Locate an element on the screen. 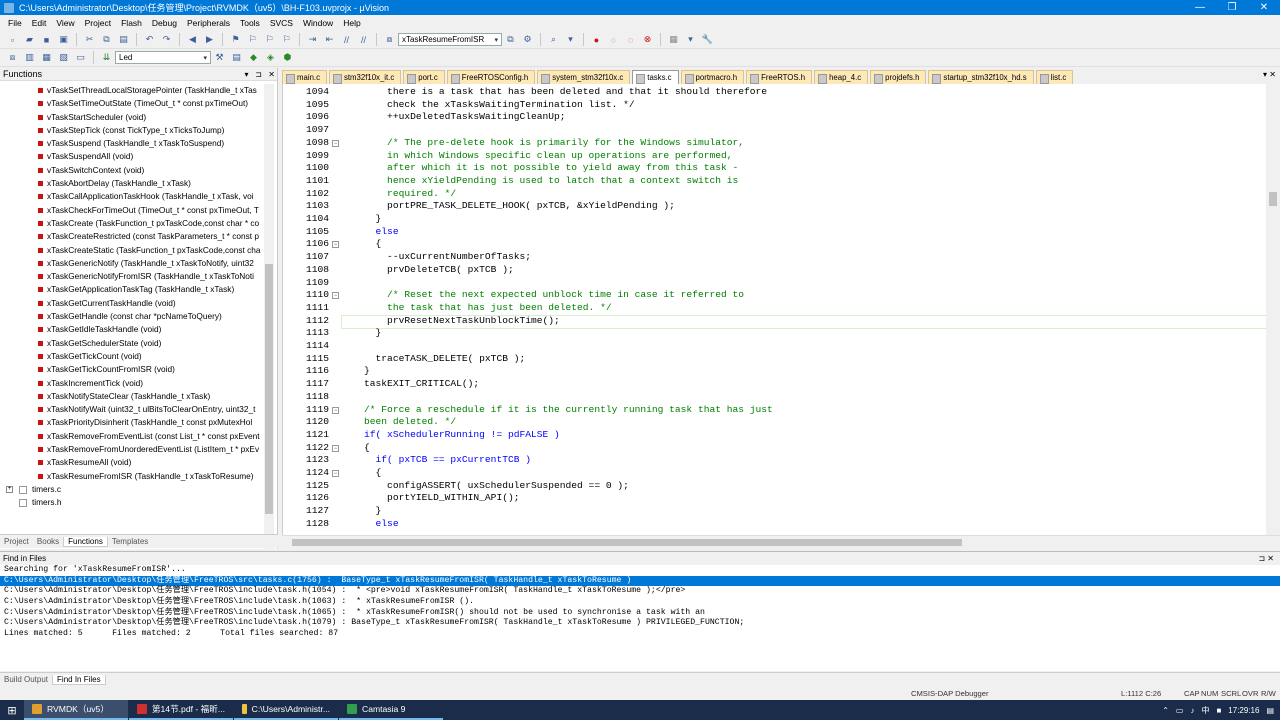 The height and width of the screenshot is (720, 1280). file-extensions-icon: ▤ is located at coordinates (236, 57).